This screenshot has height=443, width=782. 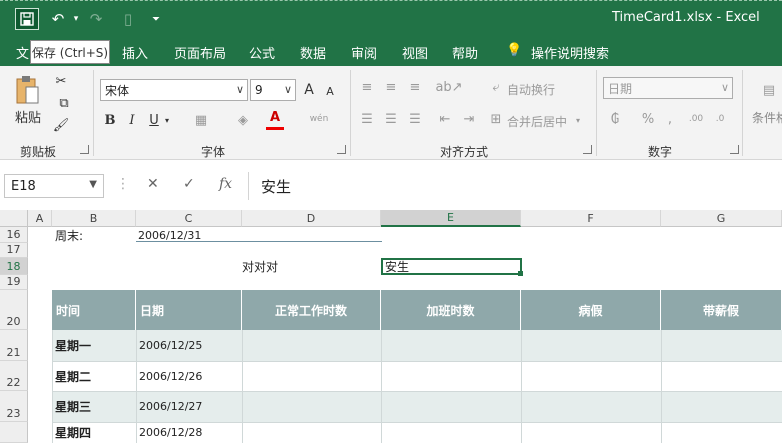 I want to click on font-color-icon: A, so click(x=275, y=119).